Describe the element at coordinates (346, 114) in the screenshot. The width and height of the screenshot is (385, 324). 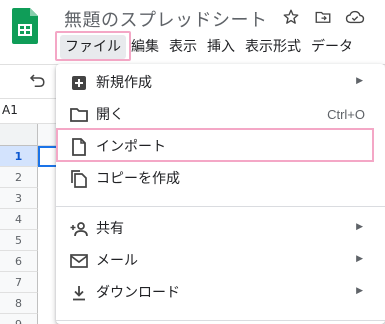
I see `shortcut-label: Ctrl+O` at that location.